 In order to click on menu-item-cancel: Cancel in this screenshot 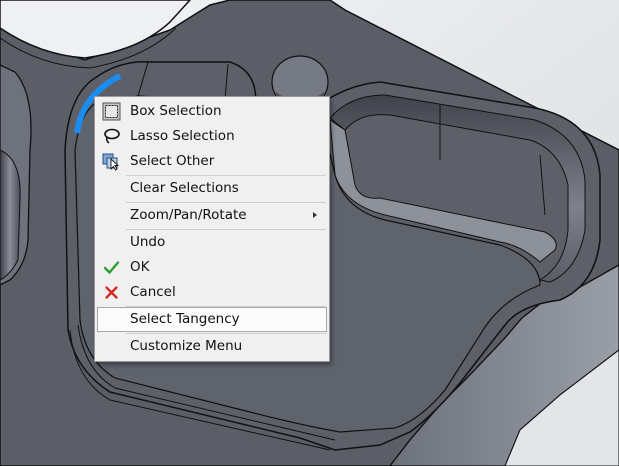, I will do `click(212, 292)`.